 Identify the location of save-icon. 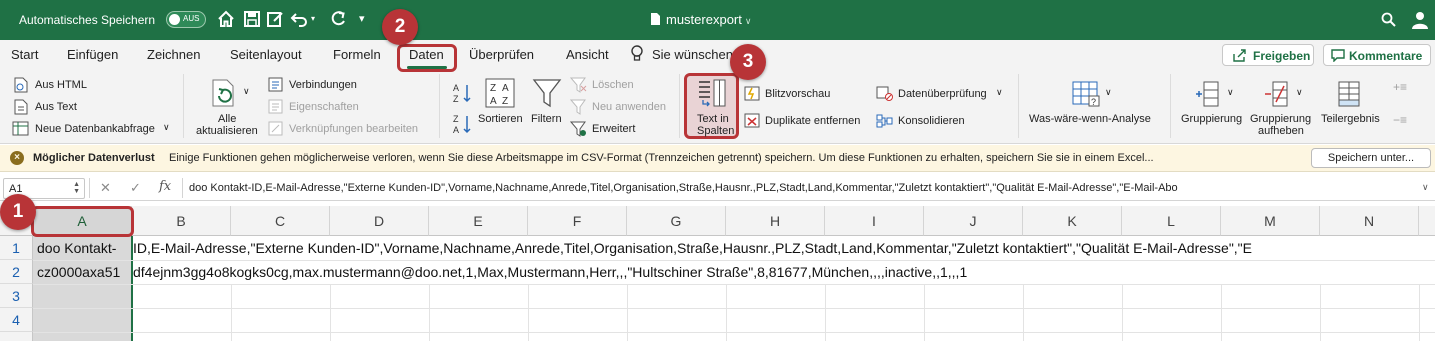
(252, 19).